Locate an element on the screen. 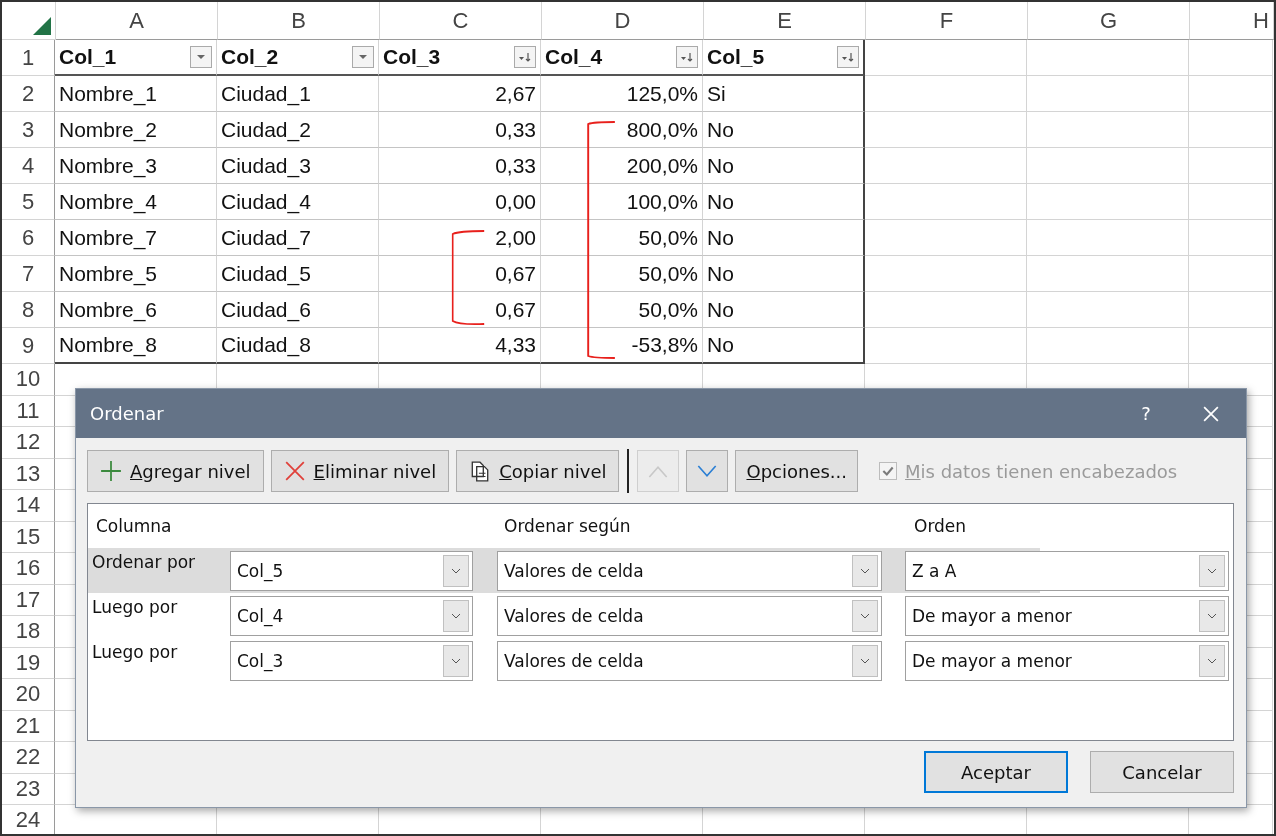  row-header: 6 is located at coordinates (28, 237).